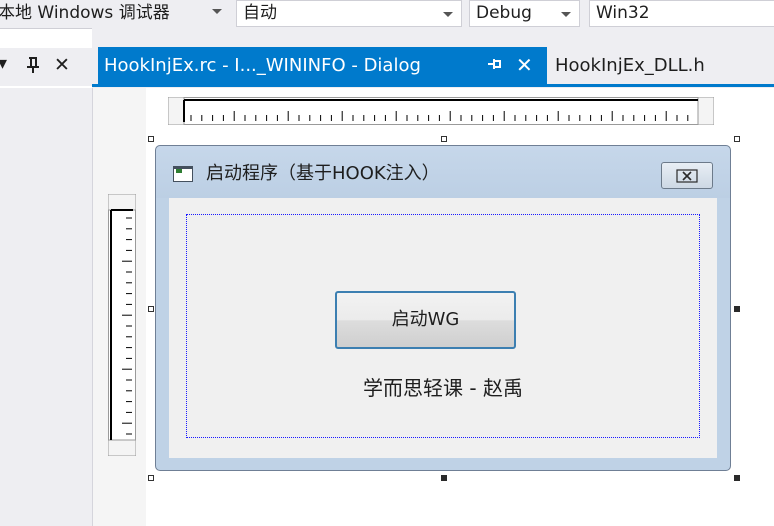 The width and height of the screenshot is (774, 526). I want to click on dialog-static-text: 学而思轻课 - 赵禹, so click(443, 388).